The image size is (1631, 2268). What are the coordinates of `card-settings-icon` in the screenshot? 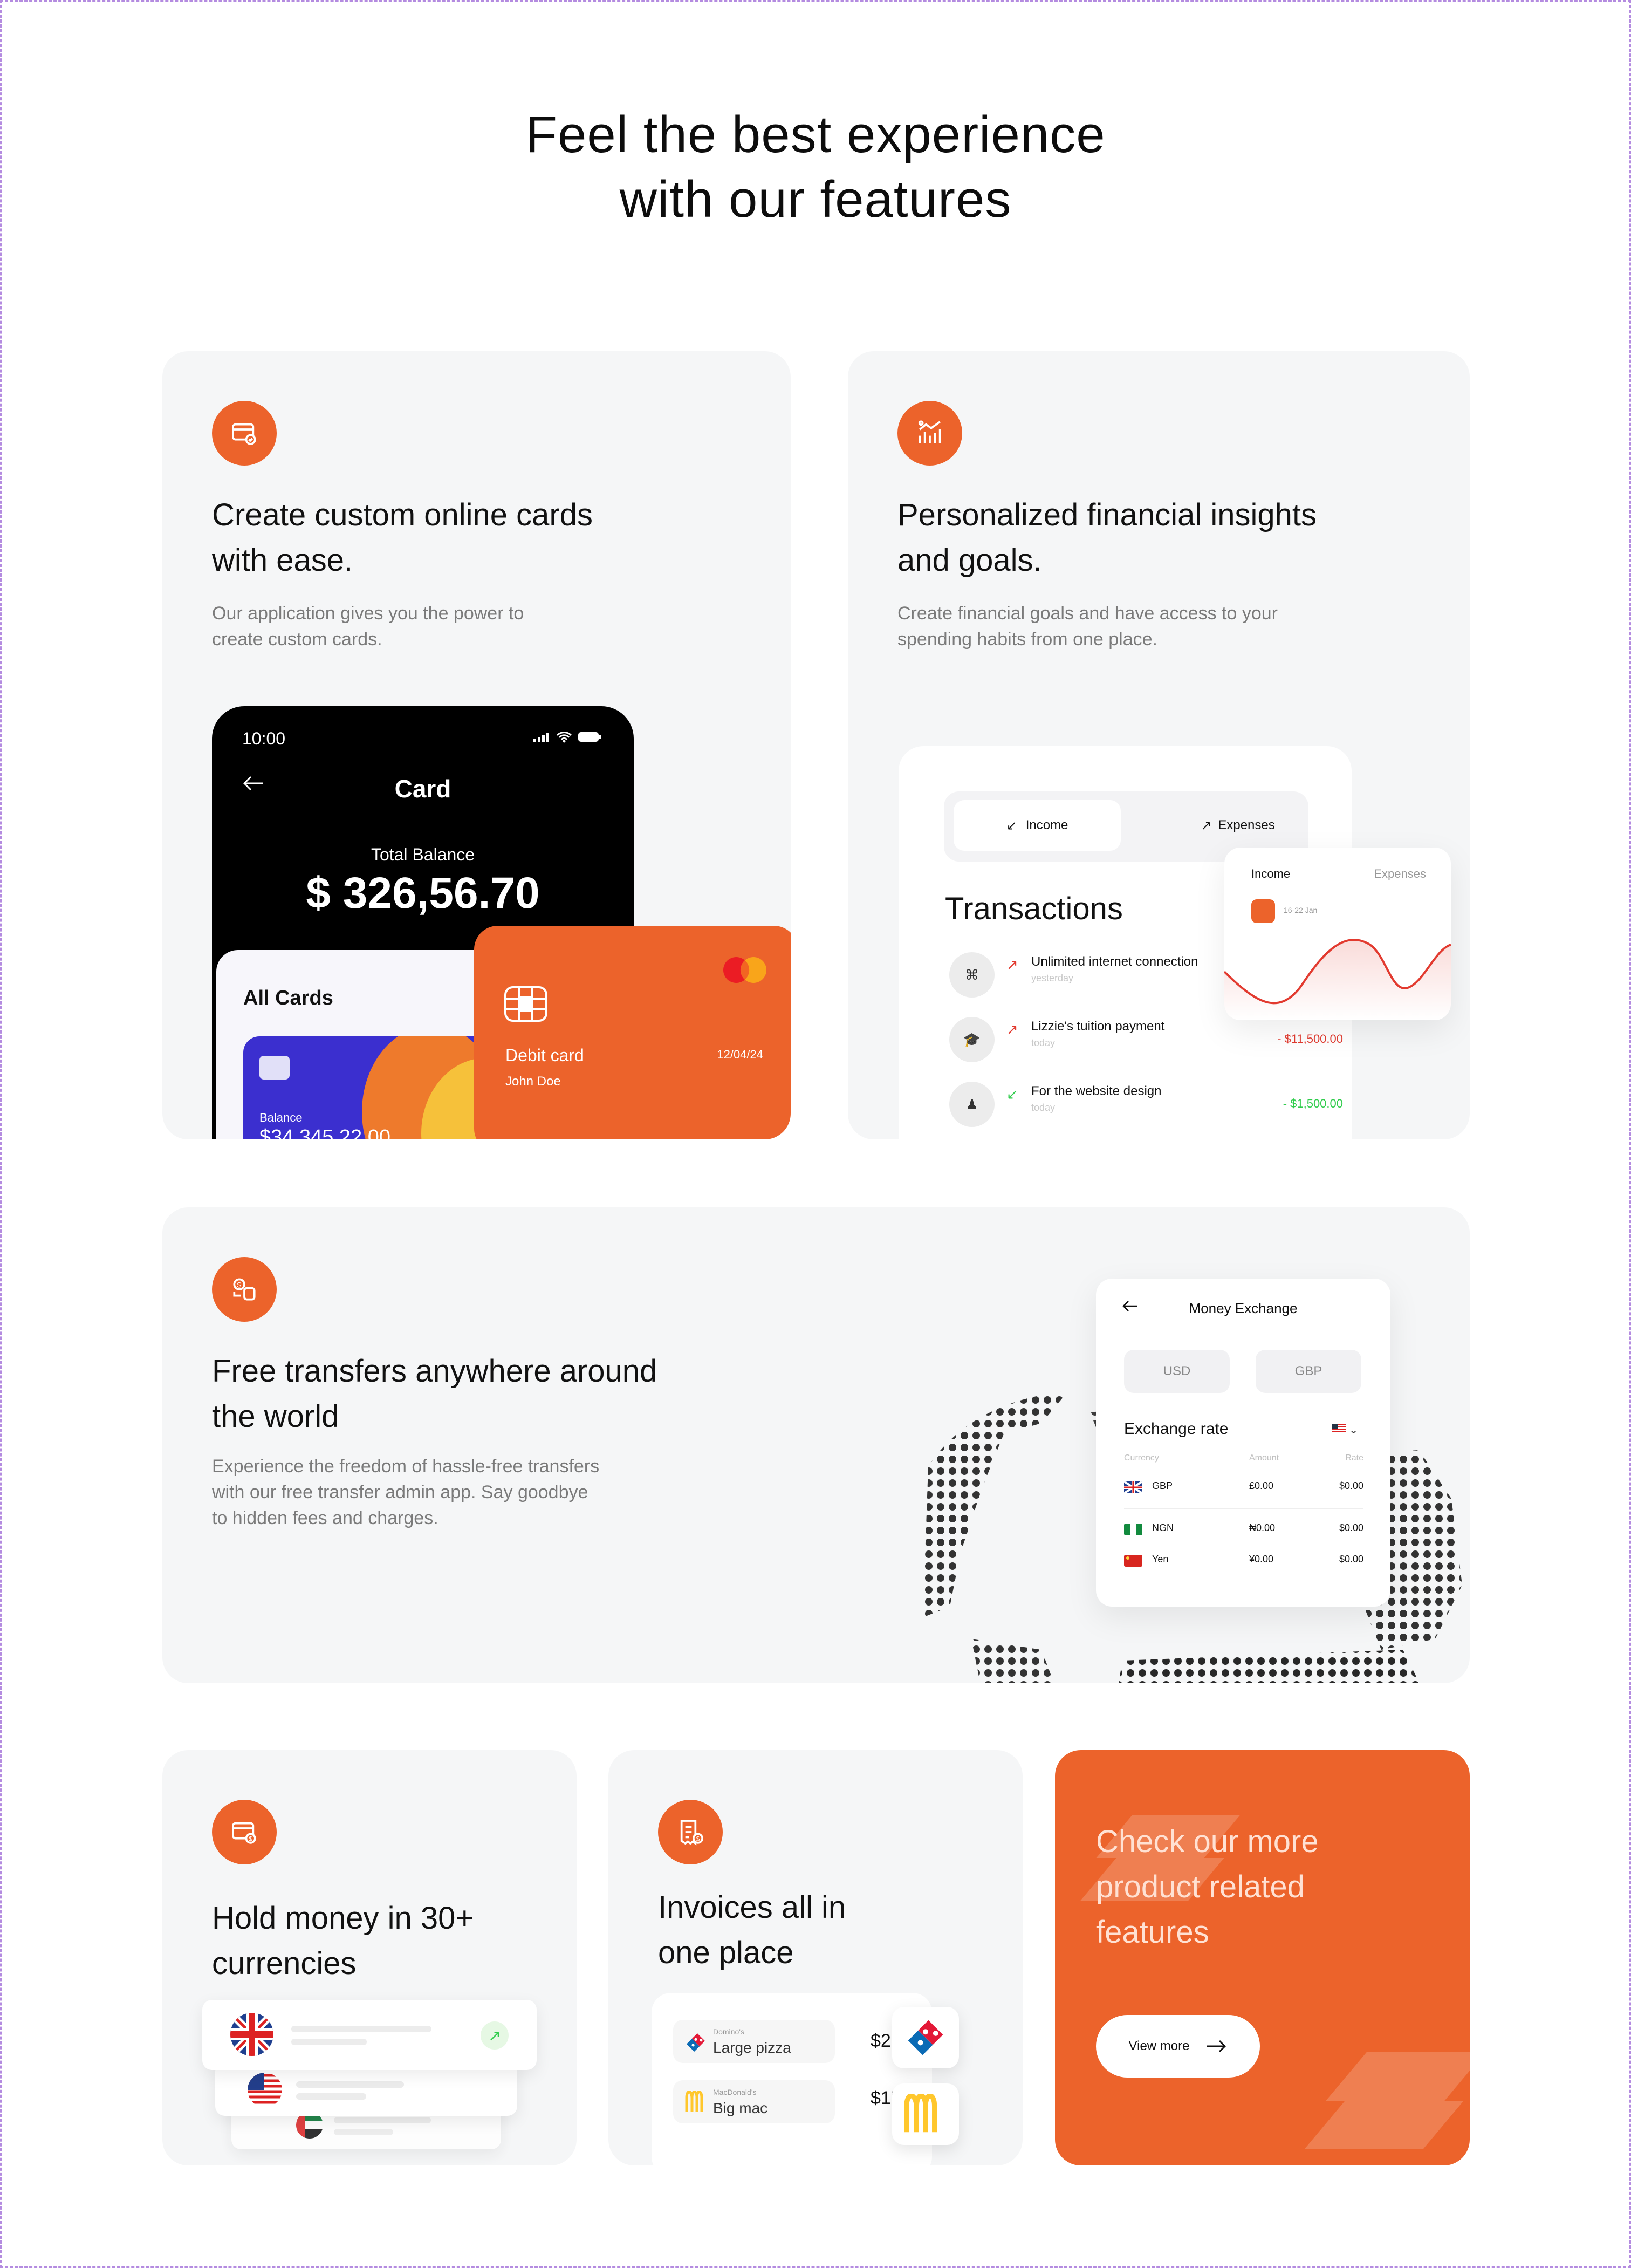 It's located at (244, 433).